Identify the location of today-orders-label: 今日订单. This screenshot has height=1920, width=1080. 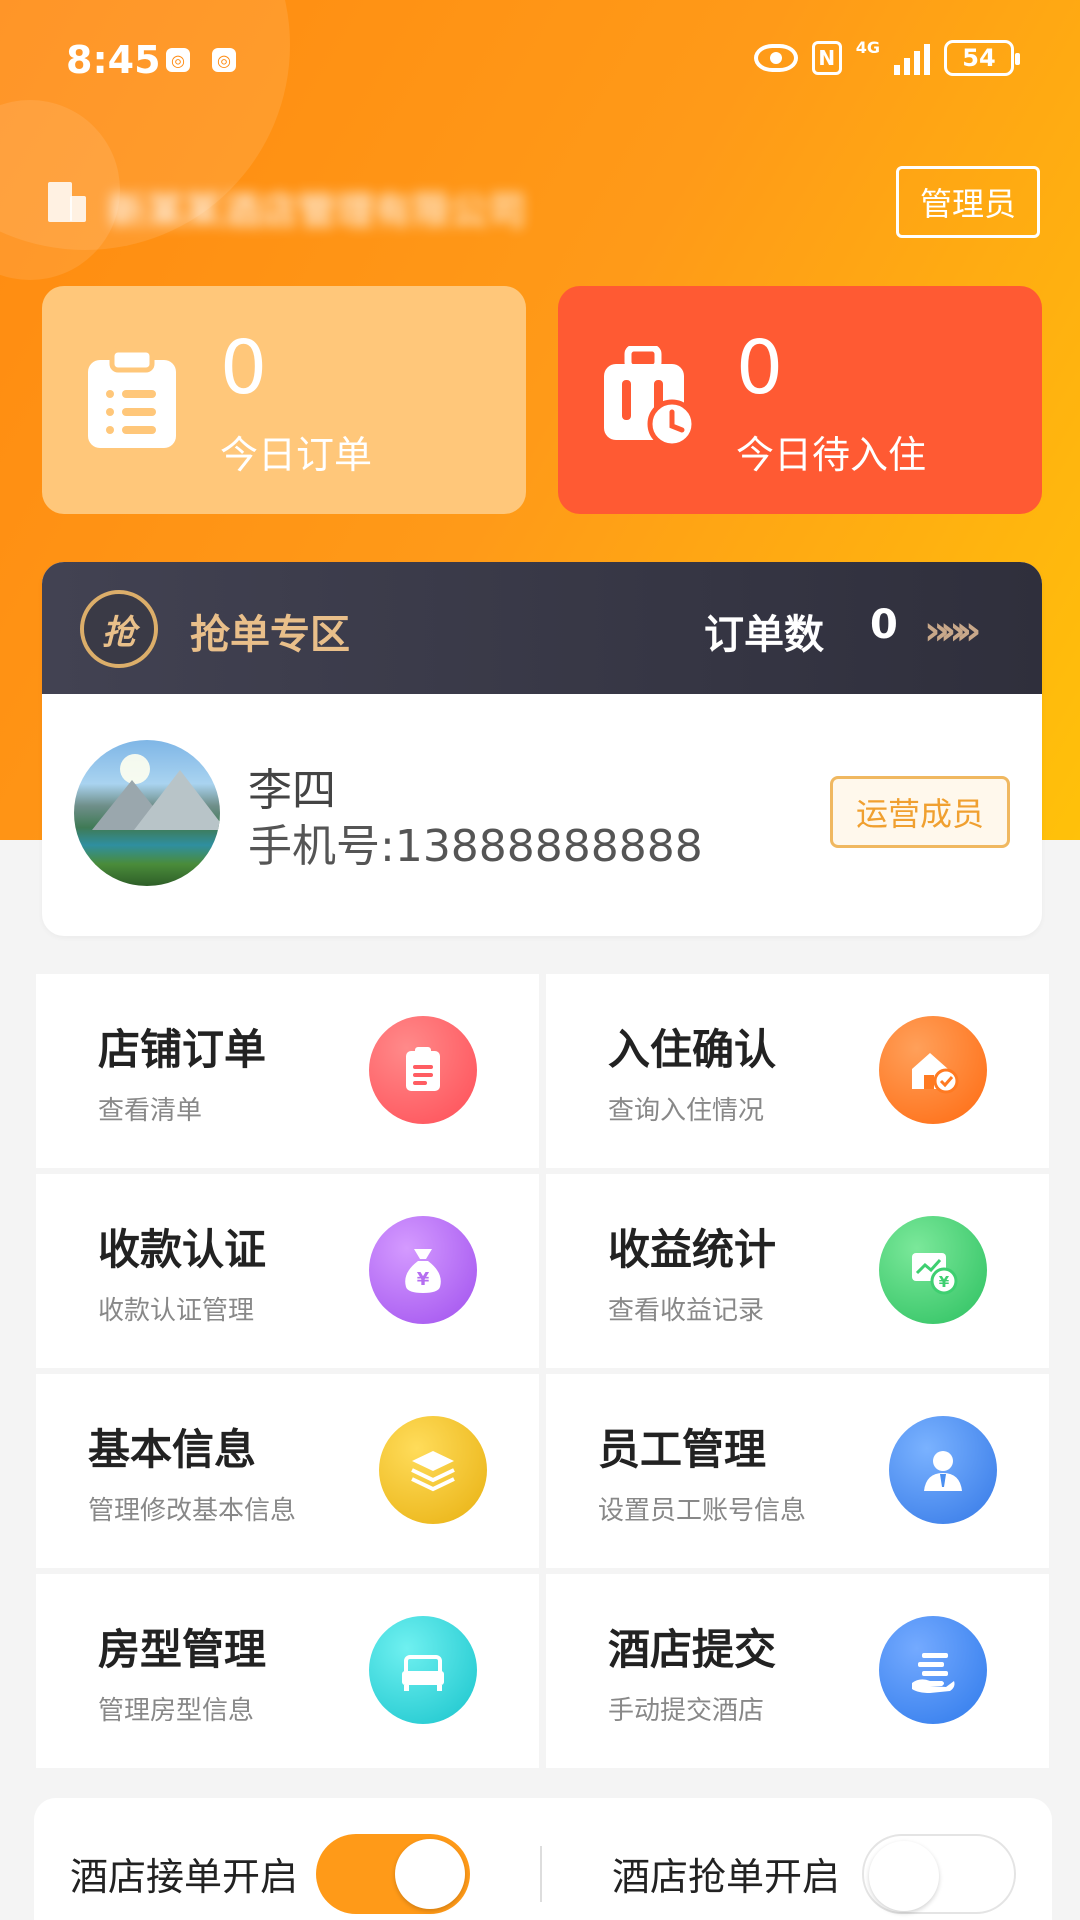
(296, 455).